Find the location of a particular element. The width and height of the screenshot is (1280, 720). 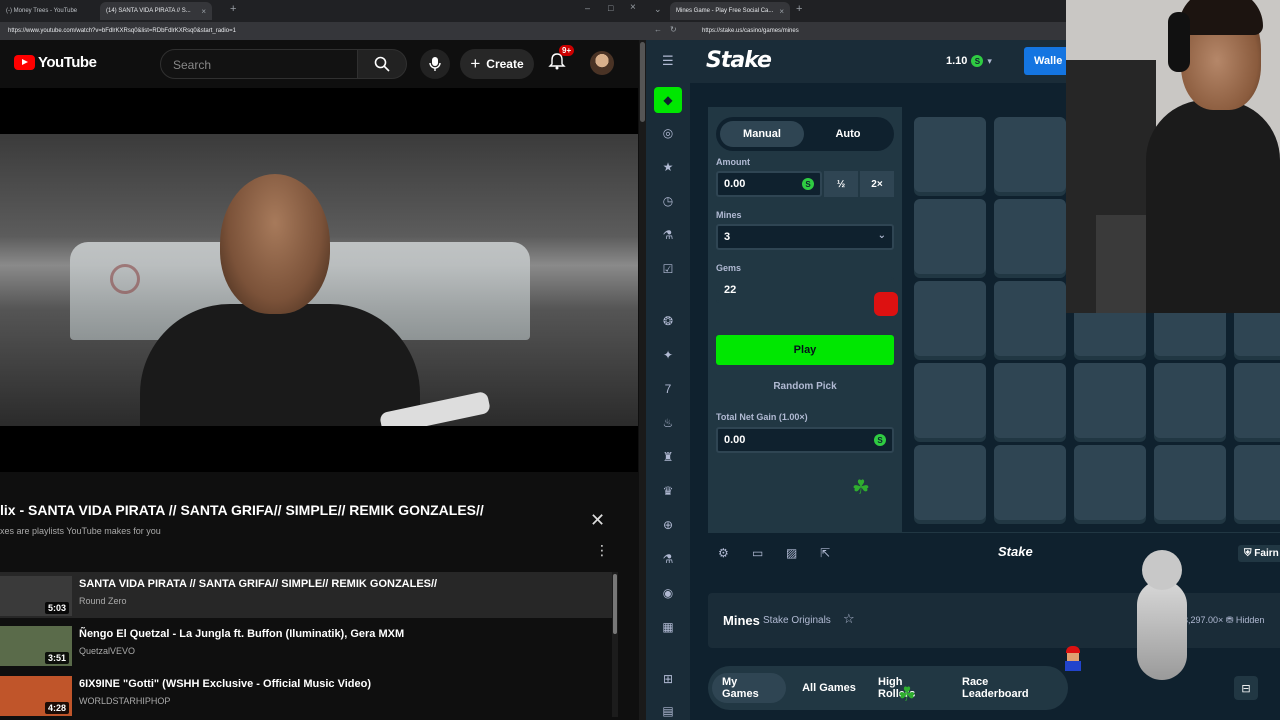

search-button is located at coordinates (382, 64).